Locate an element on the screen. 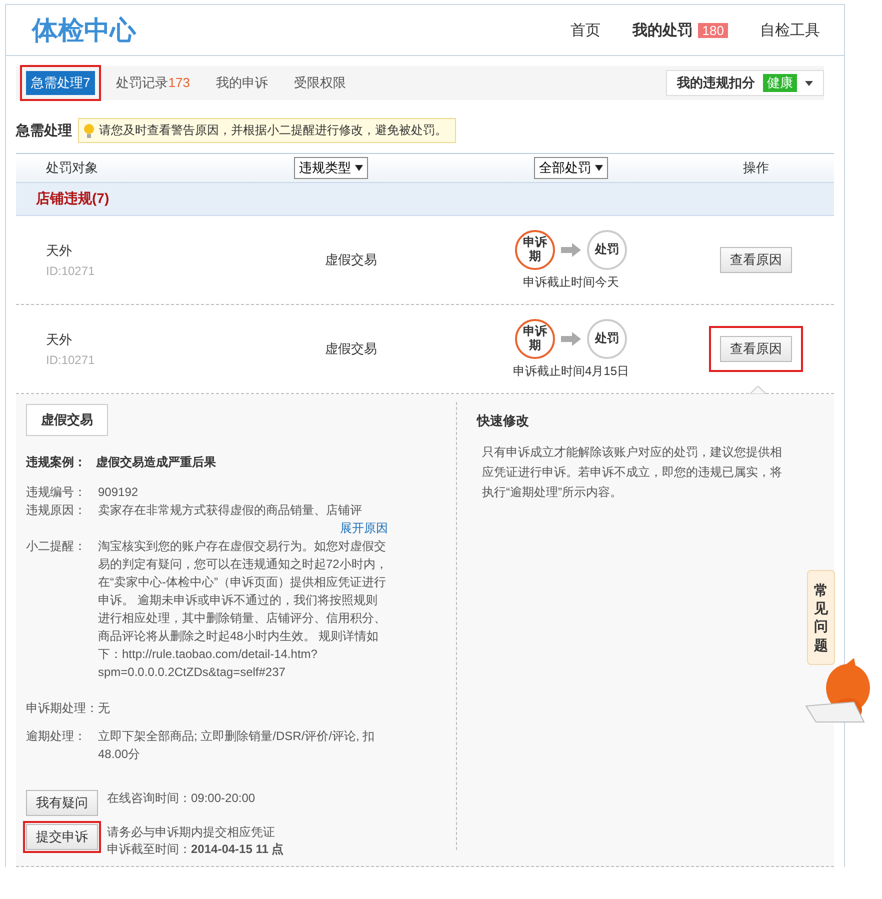 This screenshot has width=882, height=899. lightbulb-icon is located at coordinates (89, 130).